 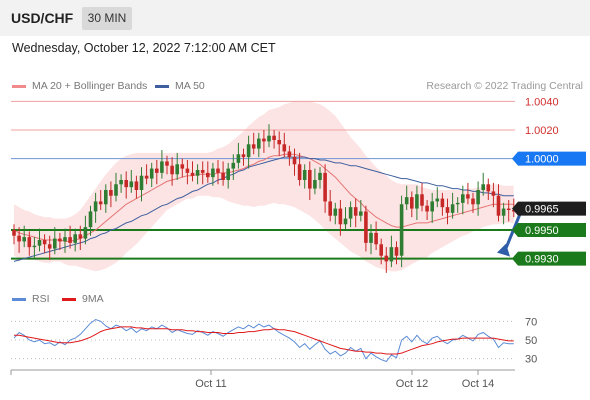 I want to click on rsi-tick-30: 30, so click(x=531, y=360).